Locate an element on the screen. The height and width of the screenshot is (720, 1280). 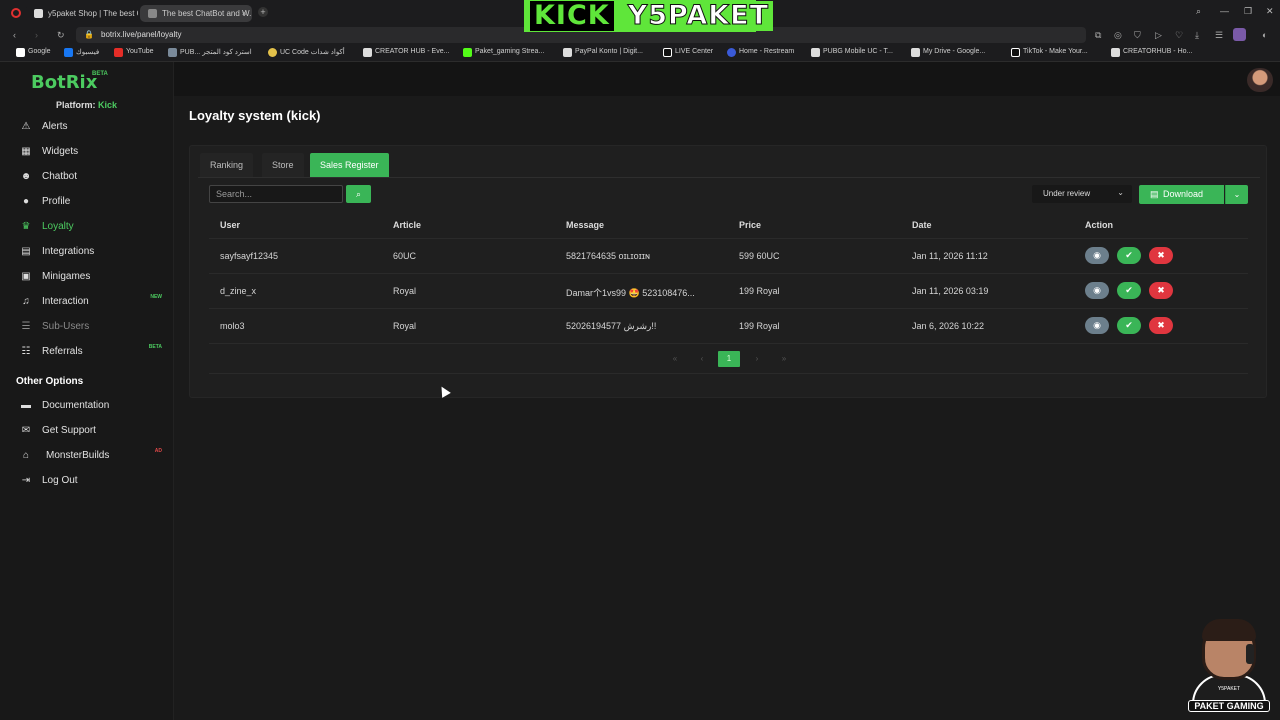
bookmark-item: YouTube is located at coordinates (134, 52).